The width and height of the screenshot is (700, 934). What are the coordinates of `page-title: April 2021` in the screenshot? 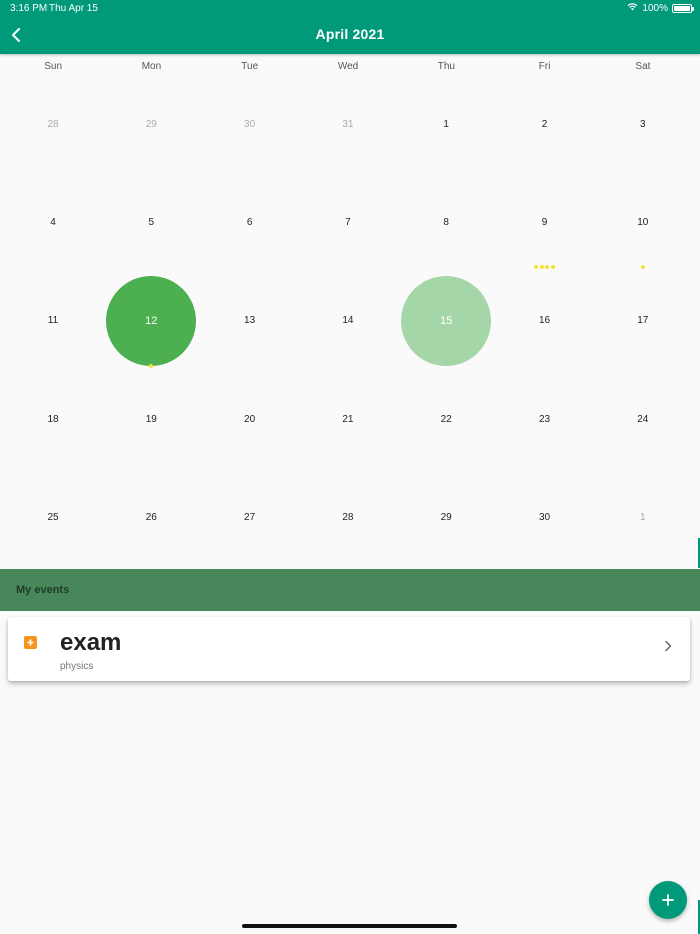 It's located at (350, 34).